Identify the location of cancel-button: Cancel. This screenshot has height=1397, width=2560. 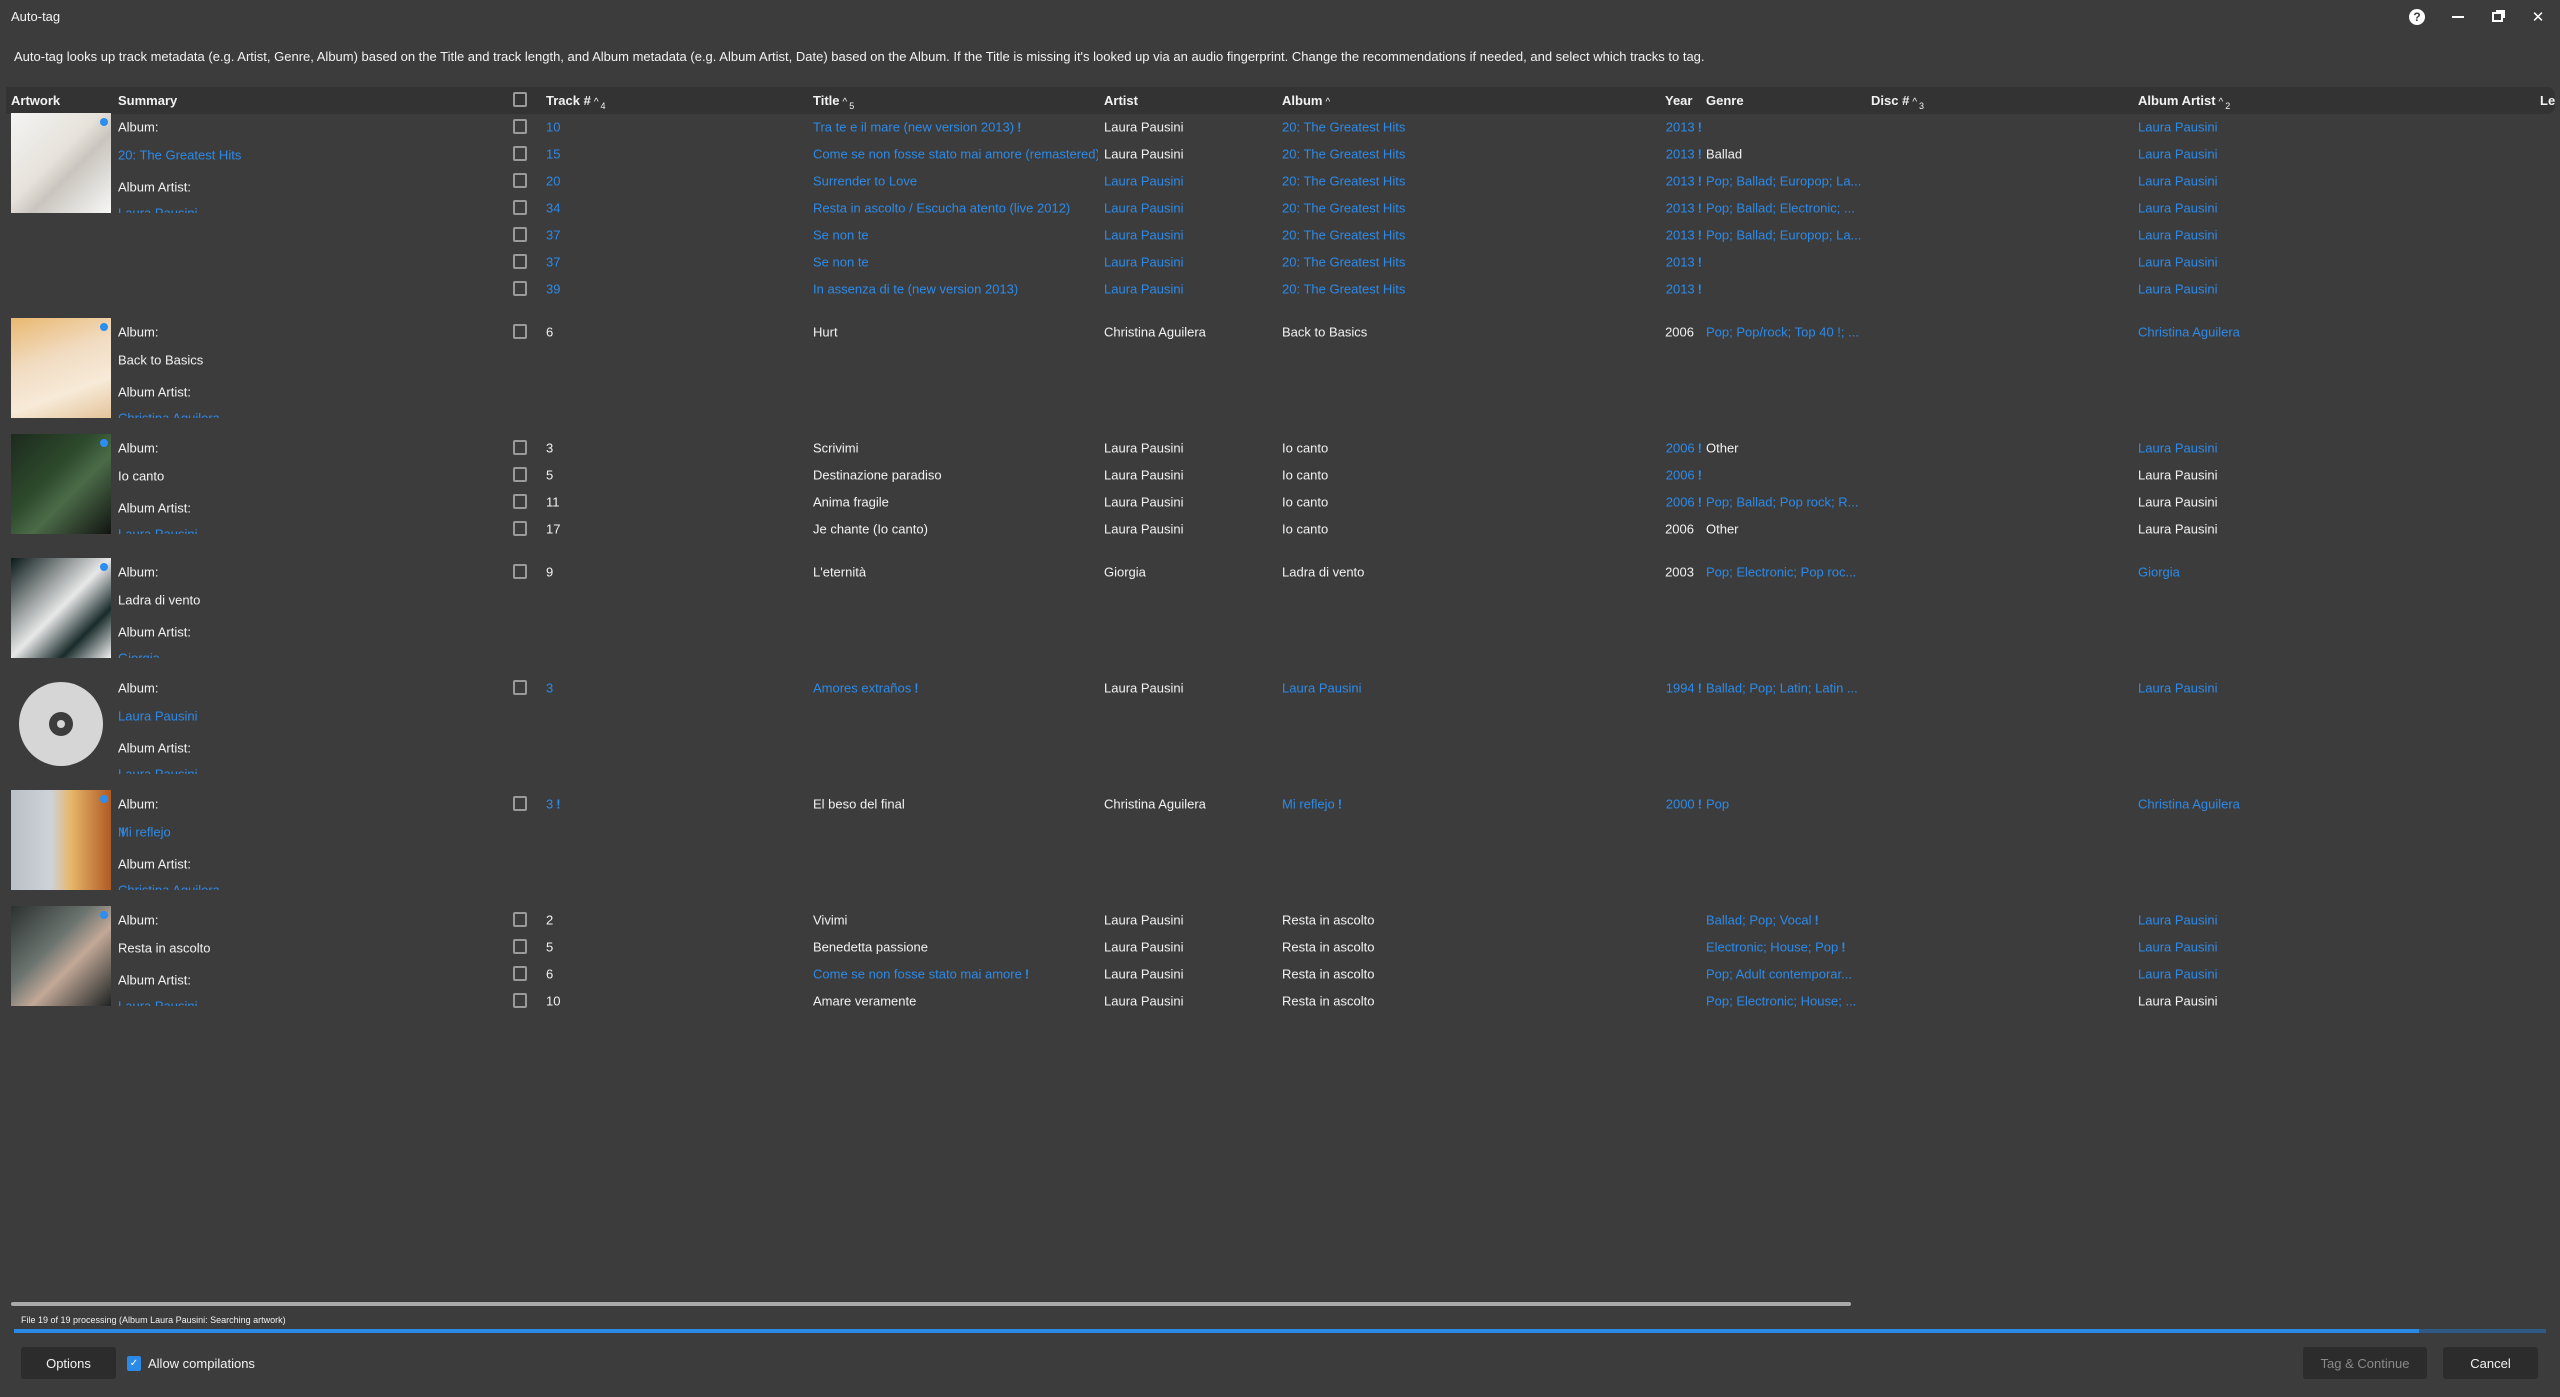
(2490, 1363).